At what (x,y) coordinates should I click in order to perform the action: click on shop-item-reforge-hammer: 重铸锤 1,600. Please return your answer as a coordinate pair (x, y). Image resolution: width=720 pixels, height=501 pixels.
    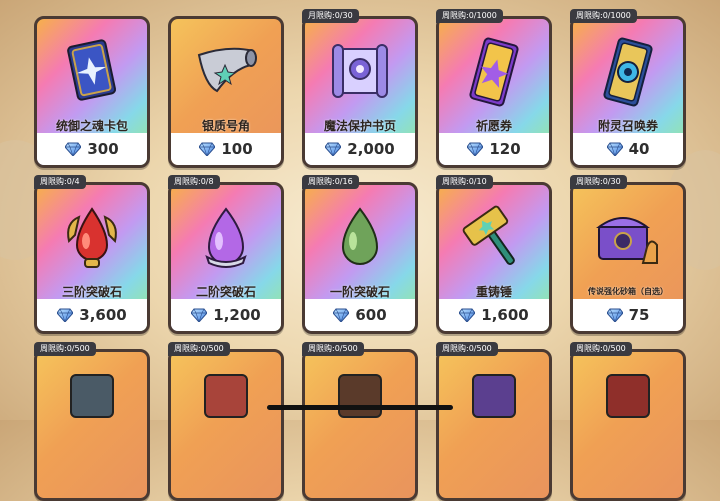
    Looking at the image, I should click on (494, 258).